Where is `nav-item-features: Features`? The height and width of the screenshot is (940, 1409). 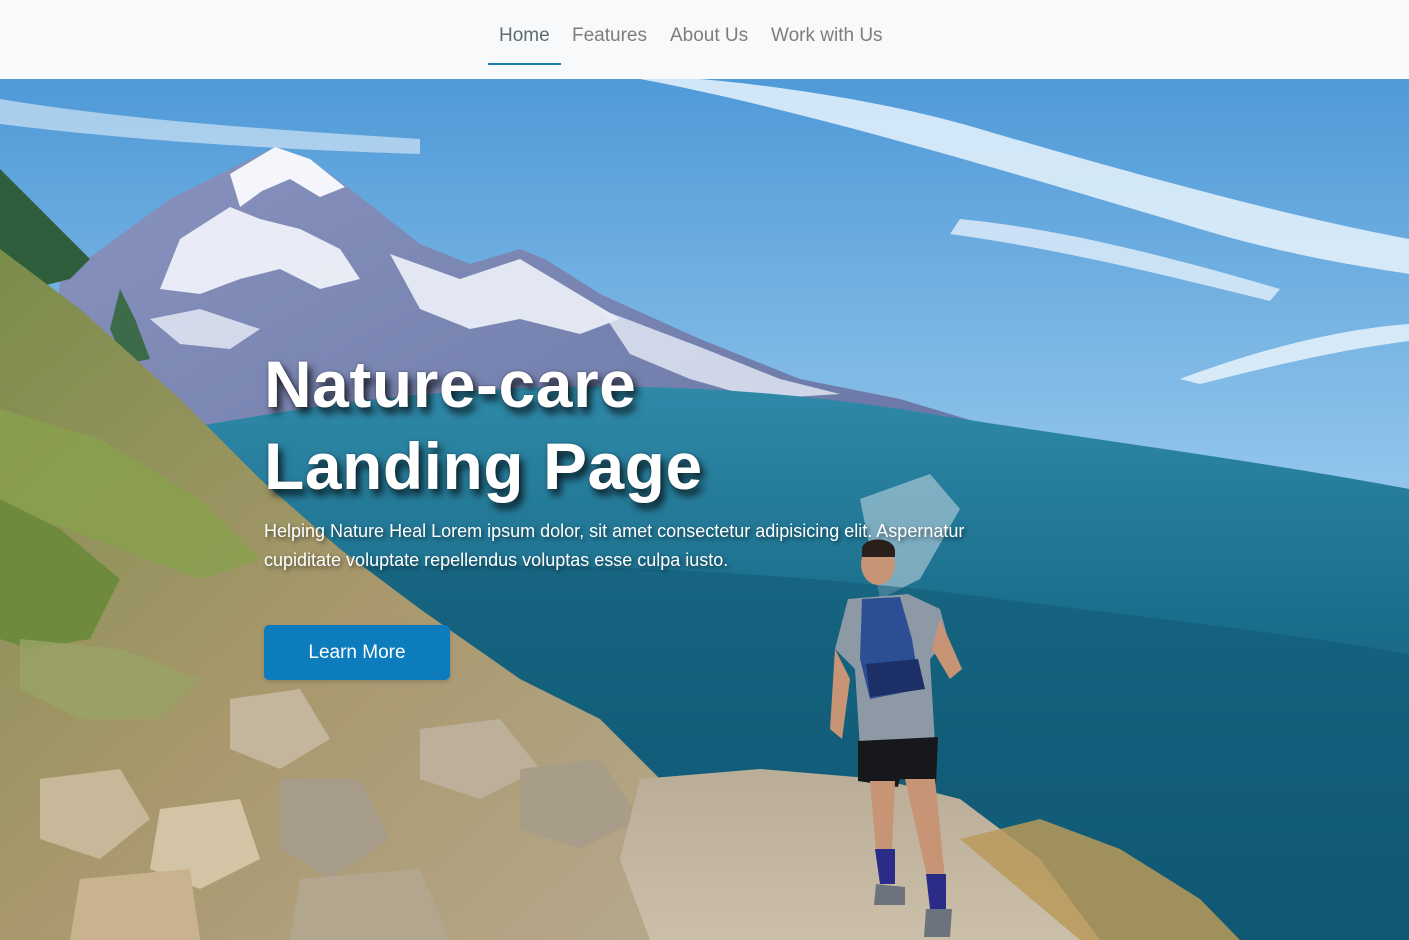 nav-item-features: Features is located at coordinates (609, 36).